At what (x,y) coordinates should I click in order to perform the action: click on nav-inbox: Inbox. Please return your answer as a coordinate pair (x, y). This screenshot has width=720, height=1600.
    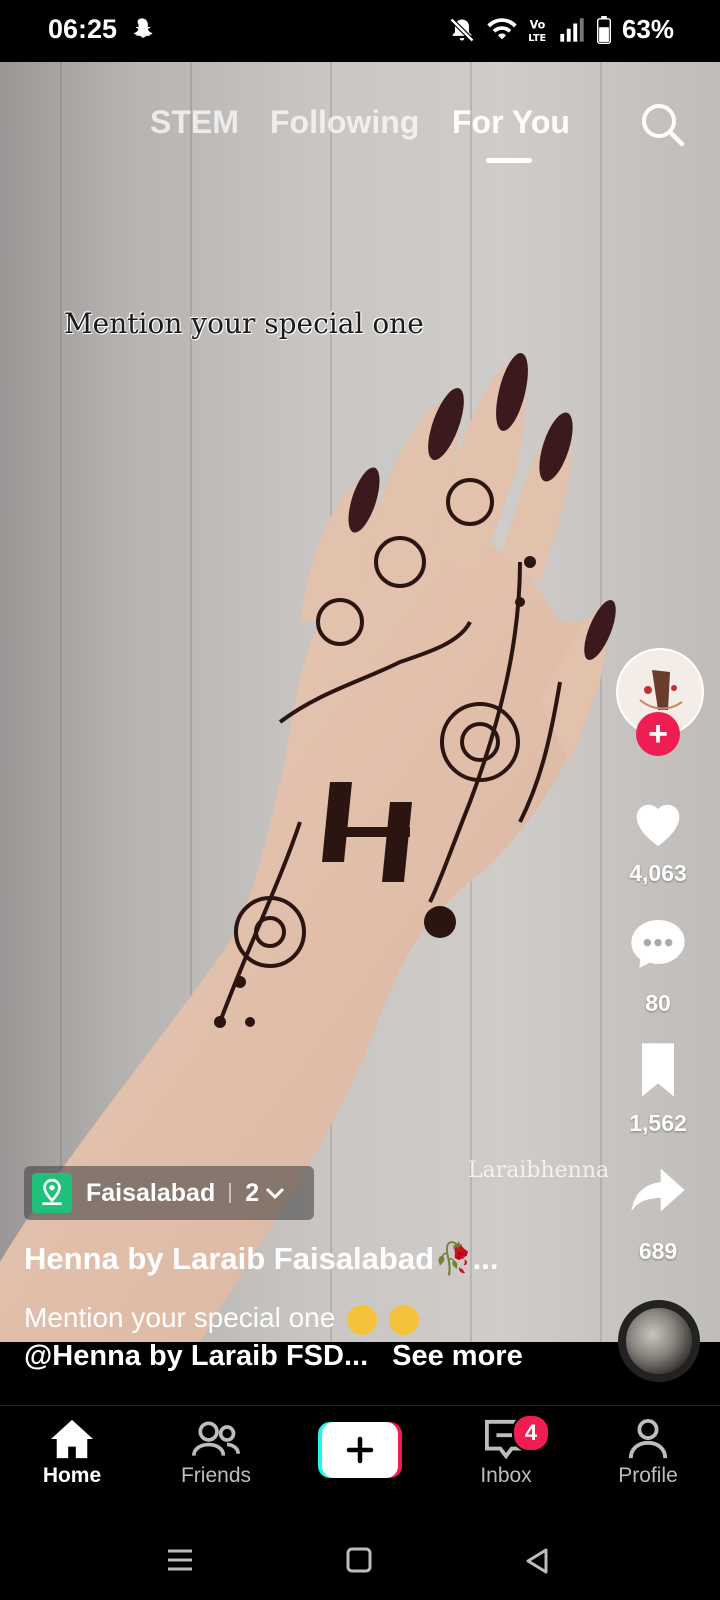
    Looking at the image, I should click on (506, 1453).